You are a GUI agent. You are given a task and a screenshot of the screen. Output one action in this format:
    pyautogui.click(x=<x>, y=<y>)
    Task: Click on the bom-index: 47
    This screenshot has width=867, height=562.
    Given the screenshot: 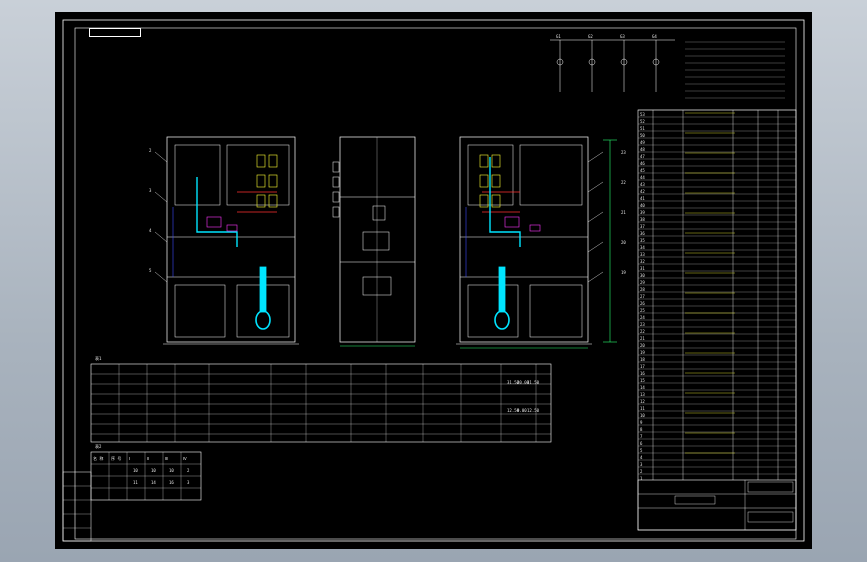 What is the action you would take?
    pyautogui.click(x=642, y=156)
    